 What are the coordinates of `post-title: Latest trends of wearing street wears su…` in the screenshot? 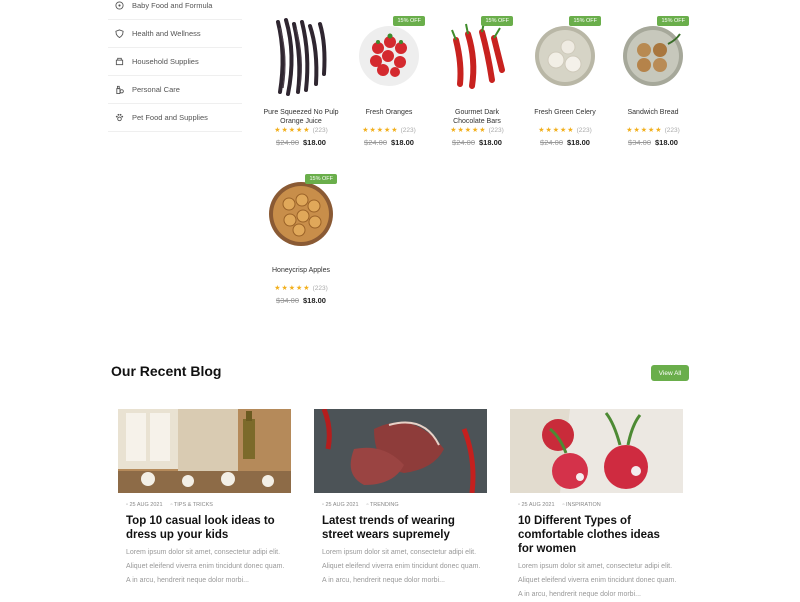 It's located at (401, 528).